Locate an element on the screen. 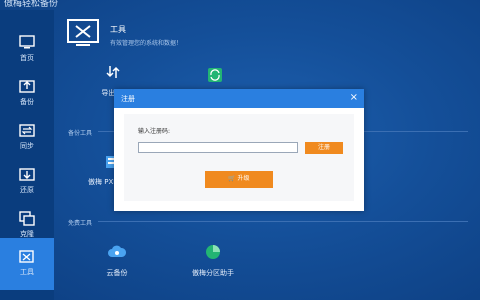 The width and height of the screenshot is (480, 300). registration-code-label: 输入注册码: is located at coordinates (154, 131).